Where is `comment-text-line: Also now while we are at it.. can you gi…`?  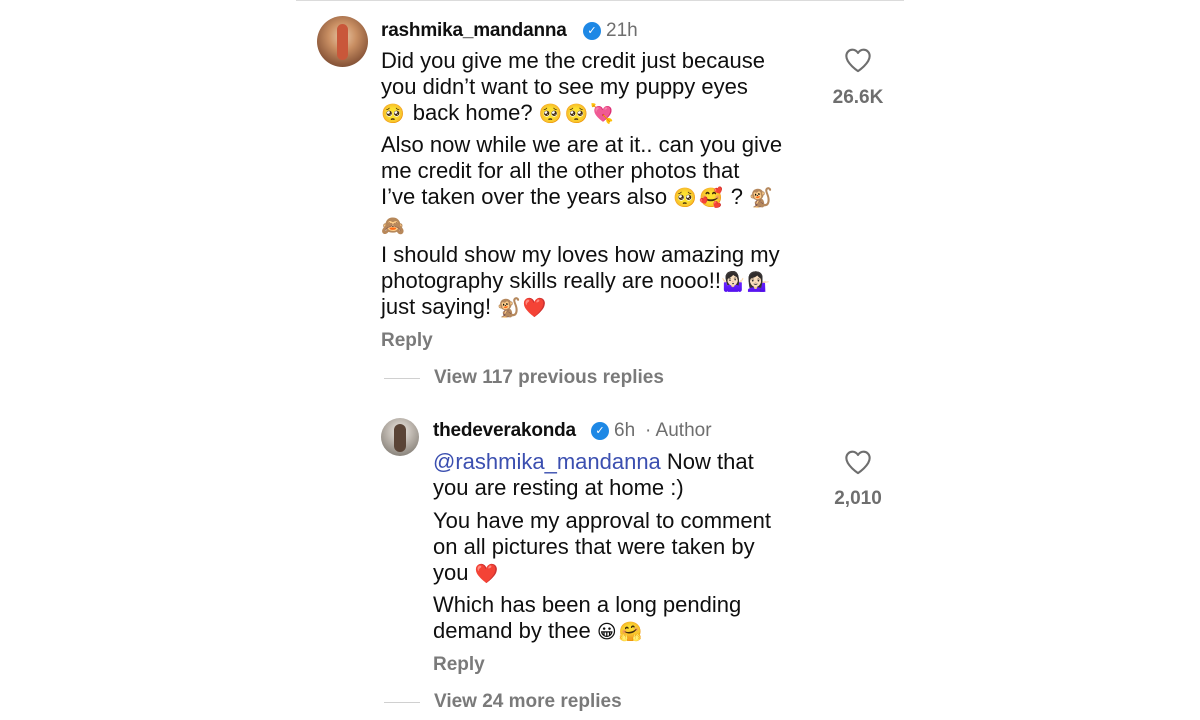 comment-text-line: Also now while we are at it.. can you gi… is located at coordinates (582, 144).